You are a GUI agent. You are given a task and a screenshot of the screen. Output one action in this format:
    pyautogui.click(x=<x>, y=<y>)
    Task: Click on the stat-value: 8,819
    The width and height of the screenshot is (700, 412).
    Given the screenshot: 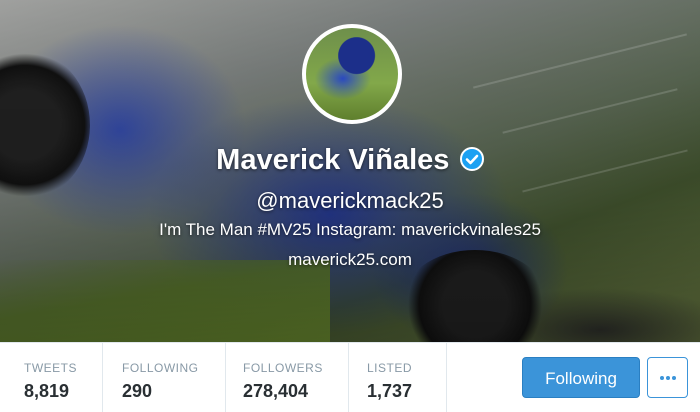 What is the action you would take?
    pyautogui.click(x=47, y=391)
    